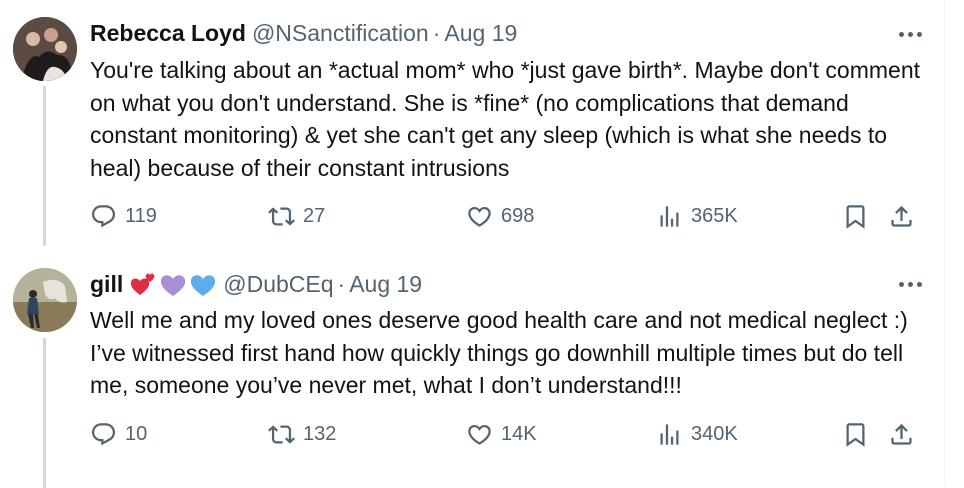 This screenshot has height=488, width=964. I want to click on reply-count: 119, so click(141, 215).